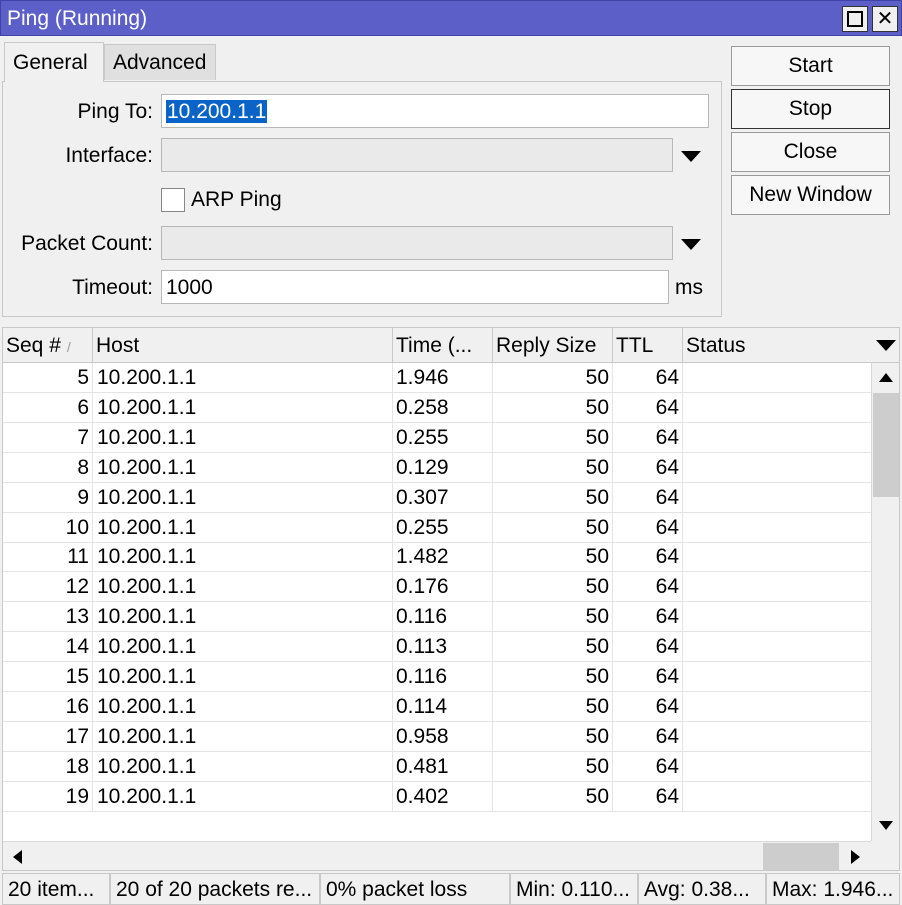  Describe the element at coordinates (451, 18) in the screenshot. I see `title-bar: Ping (Running) ✕` at that location.